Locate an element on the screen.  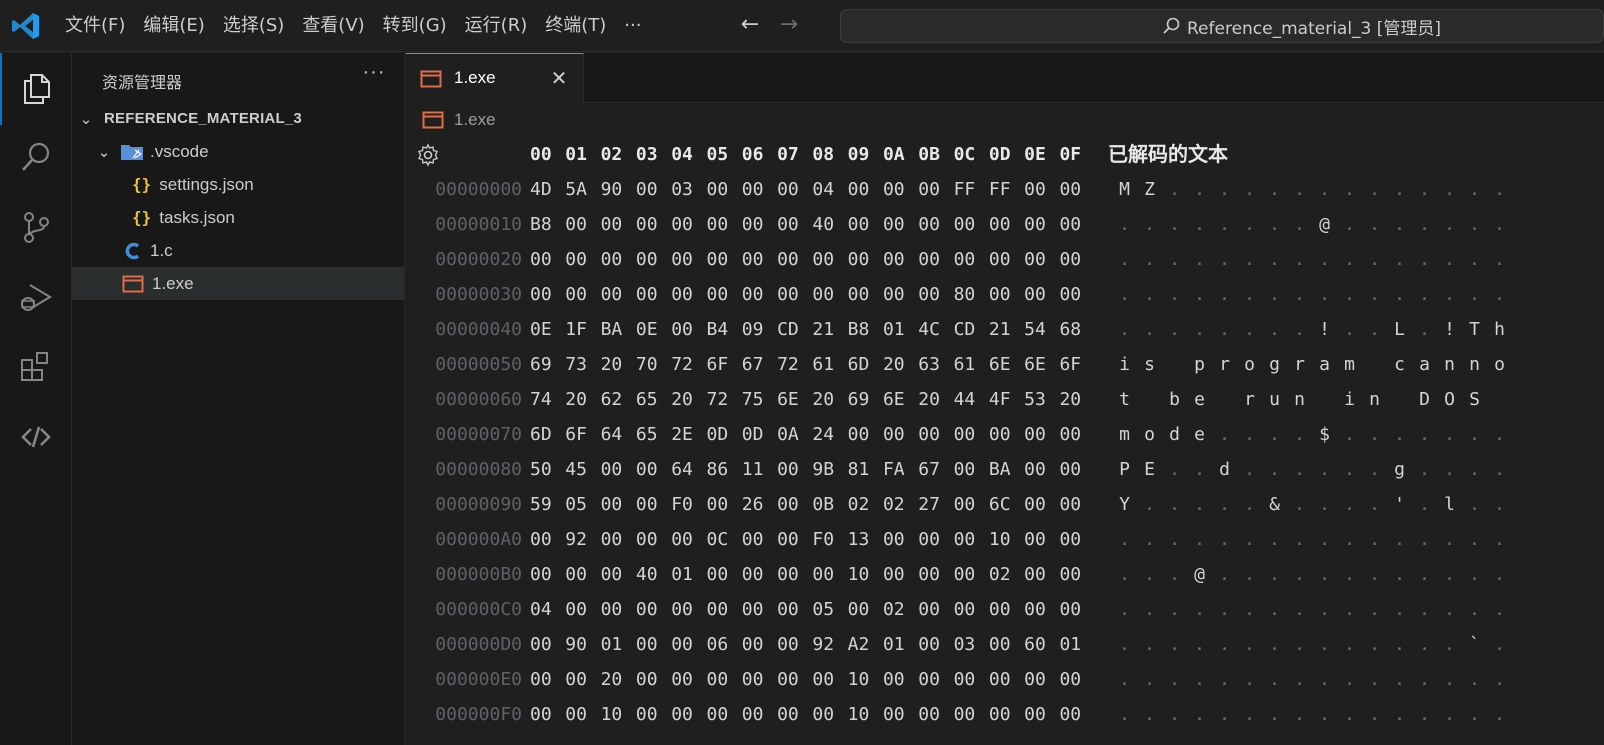
hex-byte: 4D is located at coordinates (547, 189).